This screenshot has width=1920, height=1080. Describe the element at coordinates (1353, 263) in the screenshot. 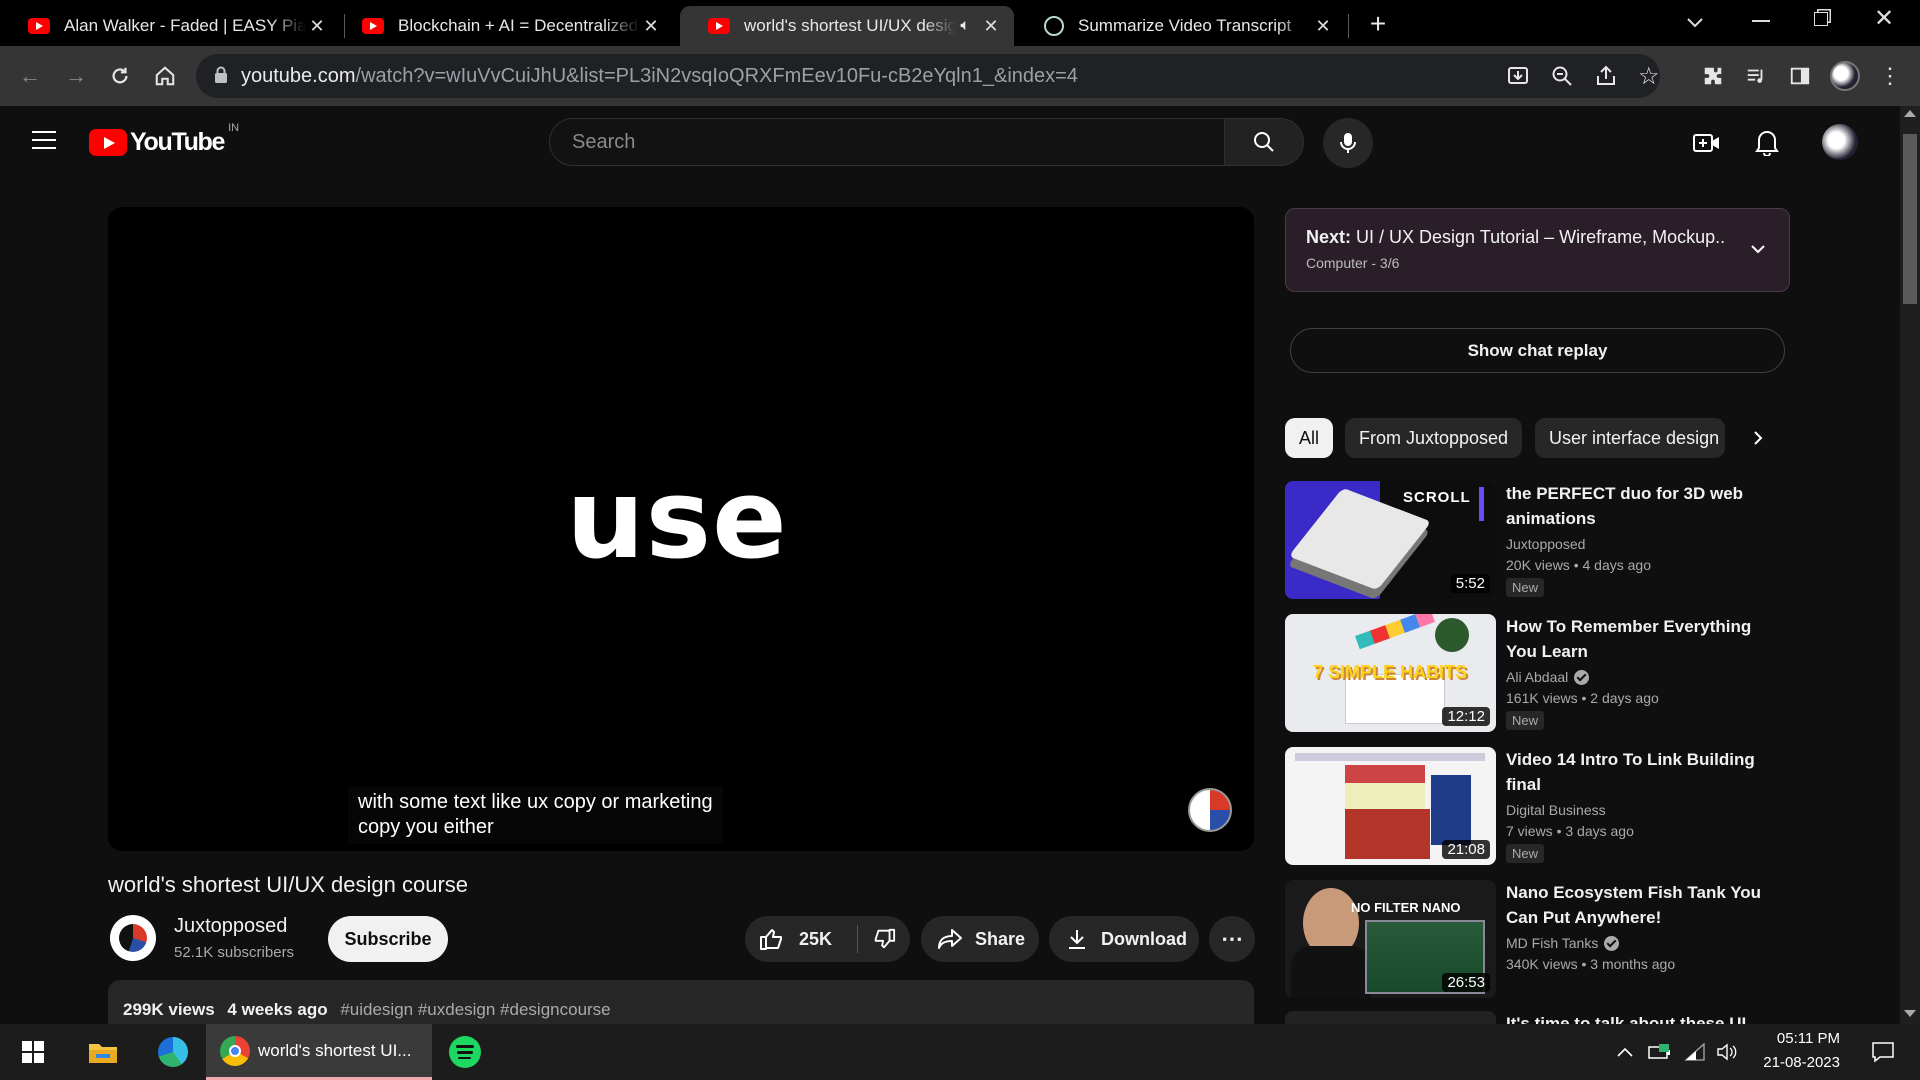

I see `playlist-position: Computer - 3/6` at that location.